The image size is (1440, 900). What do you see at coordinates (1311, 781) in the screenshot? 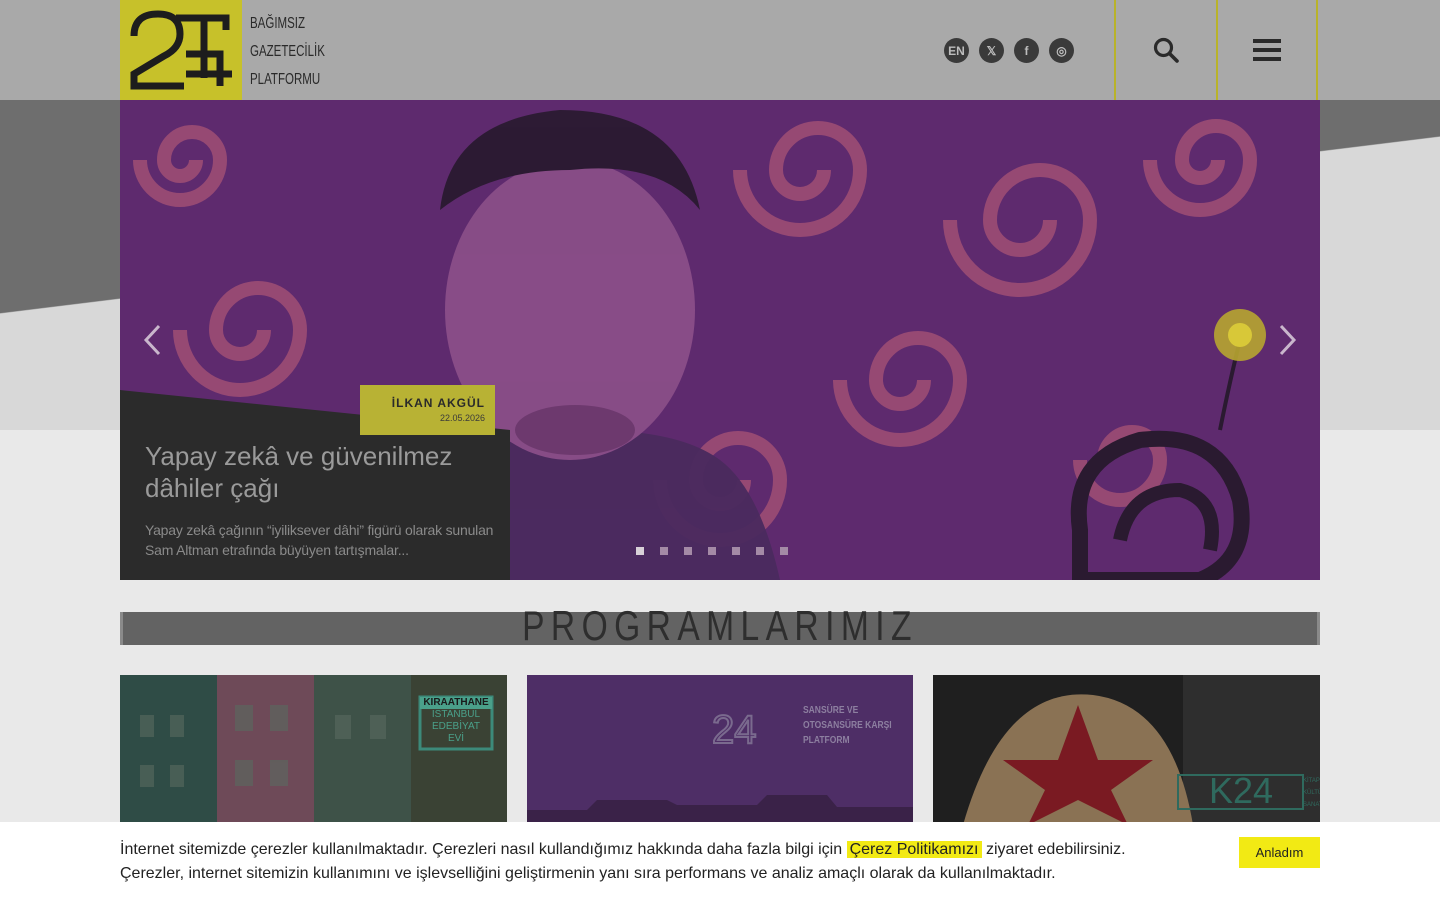
I see `card-line: KİTAP` at bounding box center [1311, 781].